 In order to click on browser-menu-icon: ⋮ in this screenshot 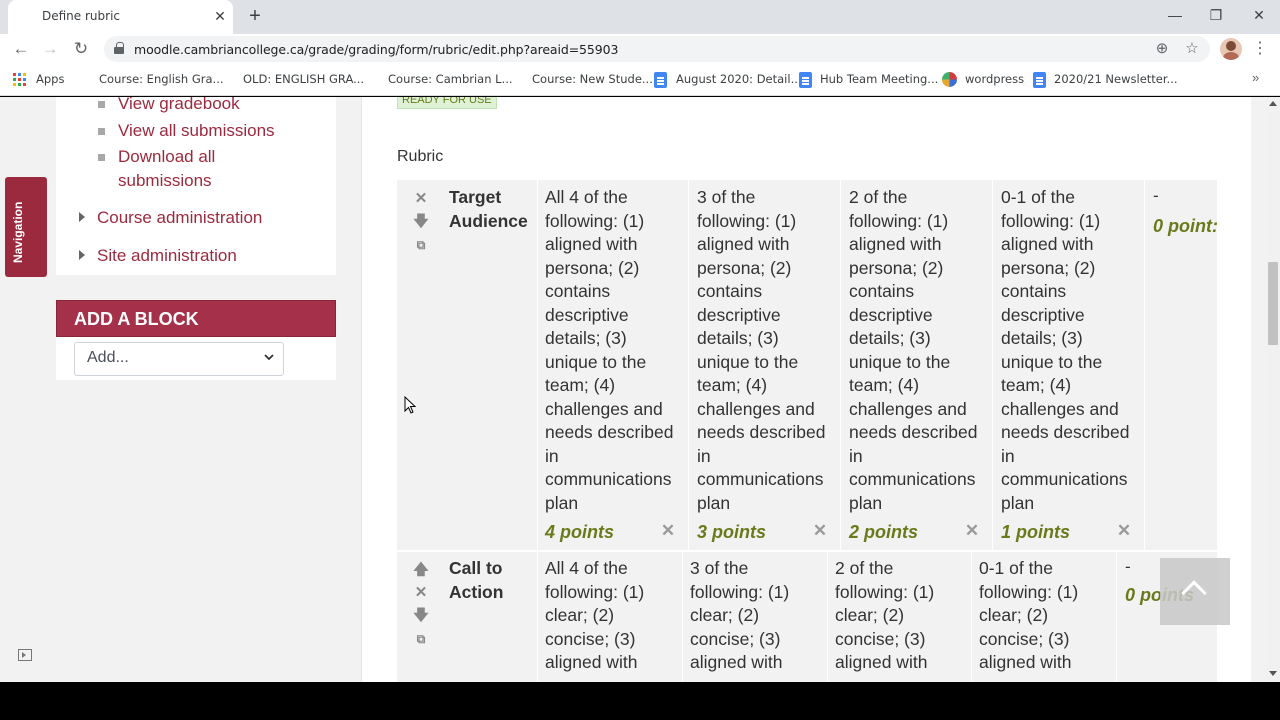, I will do `click(1260, 49)`.